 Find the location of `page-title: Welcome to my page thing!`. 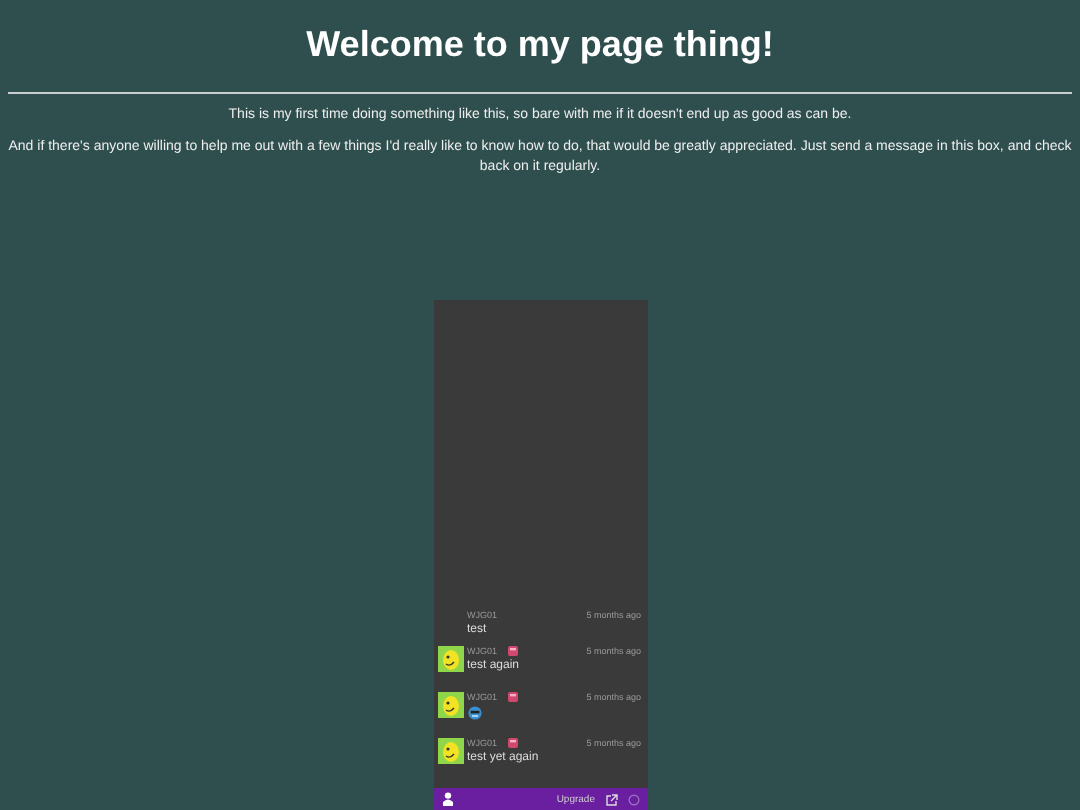

page-title: Welcome to my page thing! is located at coordinates (540, 45).